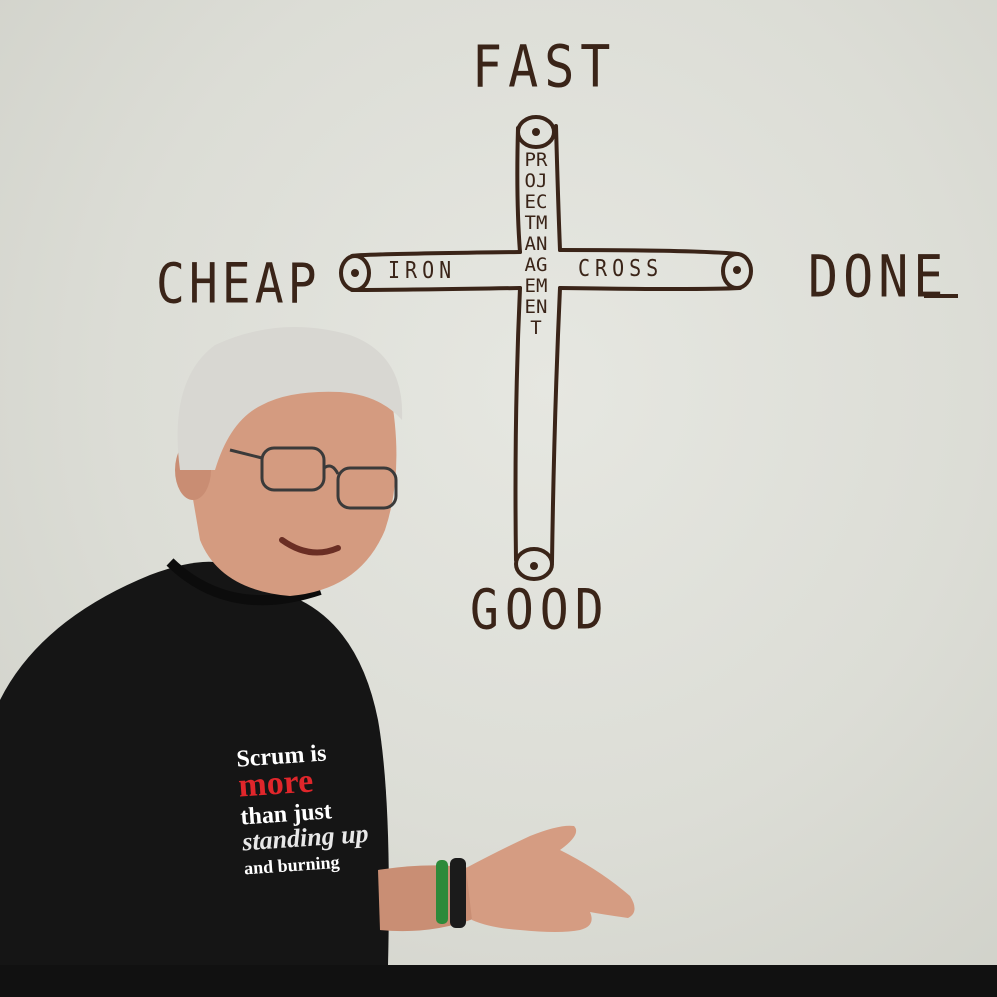 The image size is (997, 997). I want to click on wristband-green, so click(442, 892).